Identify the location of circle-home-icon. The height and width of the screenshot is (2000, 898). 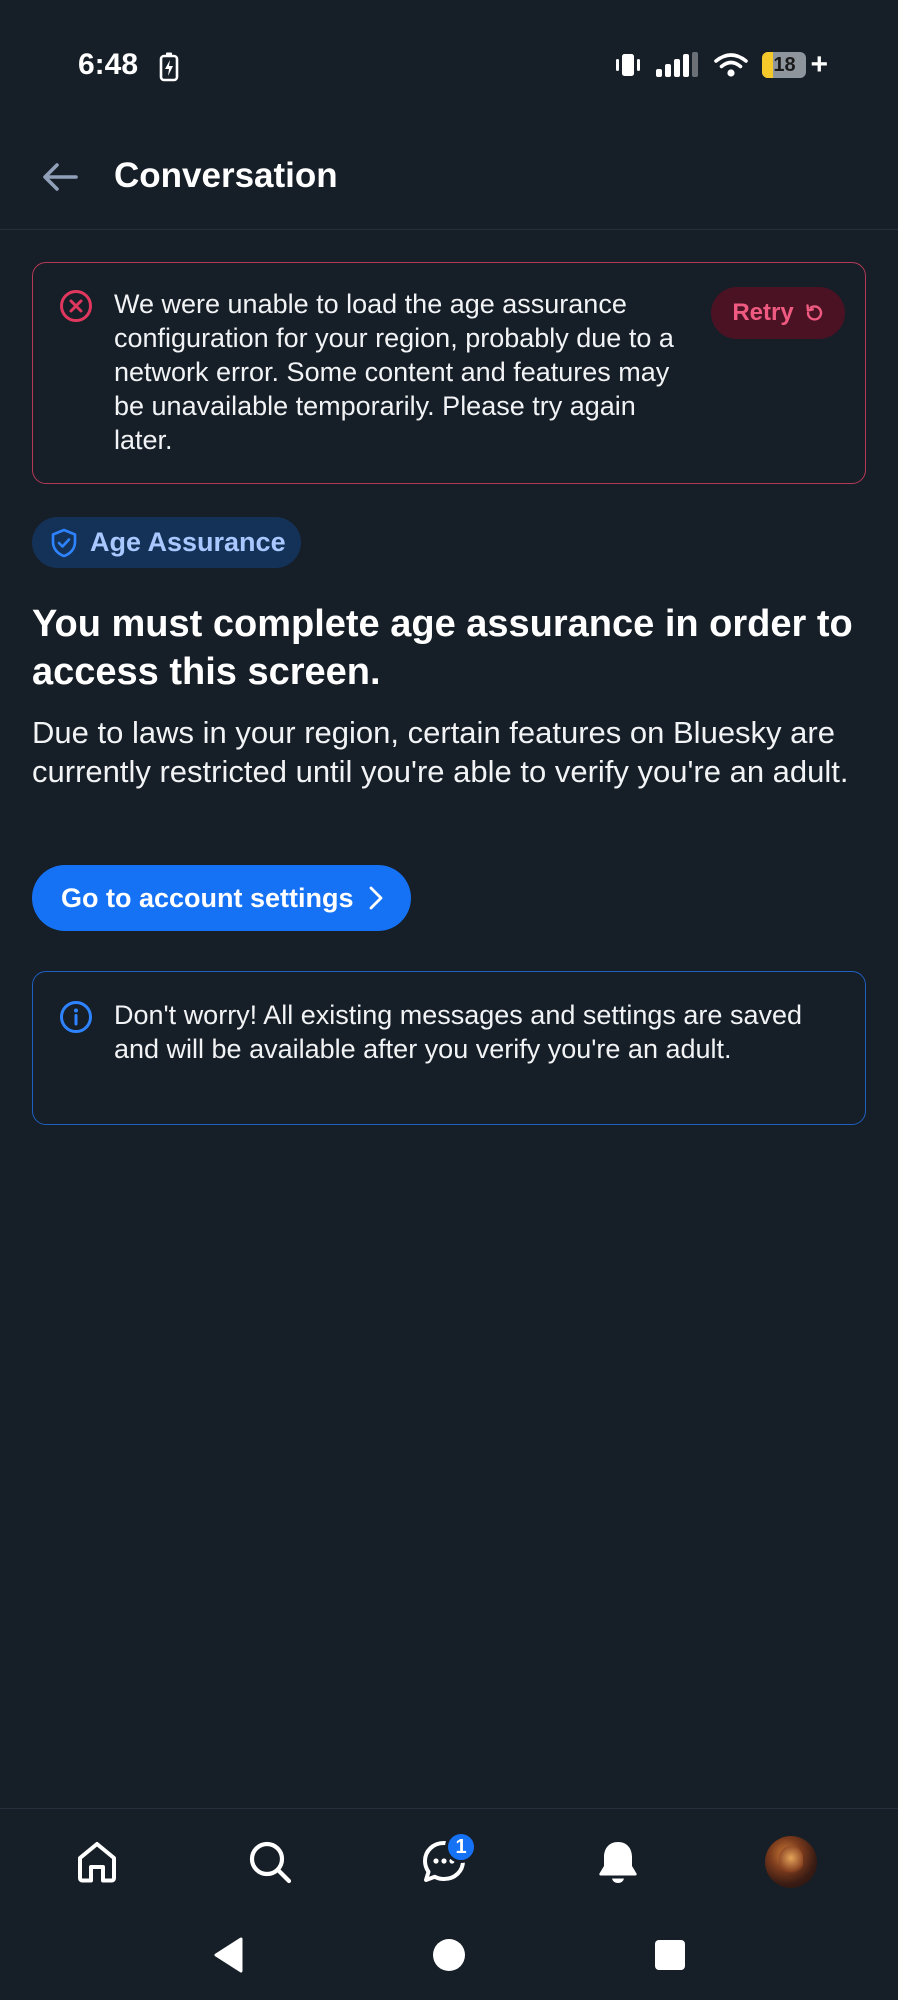
(449, 1955).